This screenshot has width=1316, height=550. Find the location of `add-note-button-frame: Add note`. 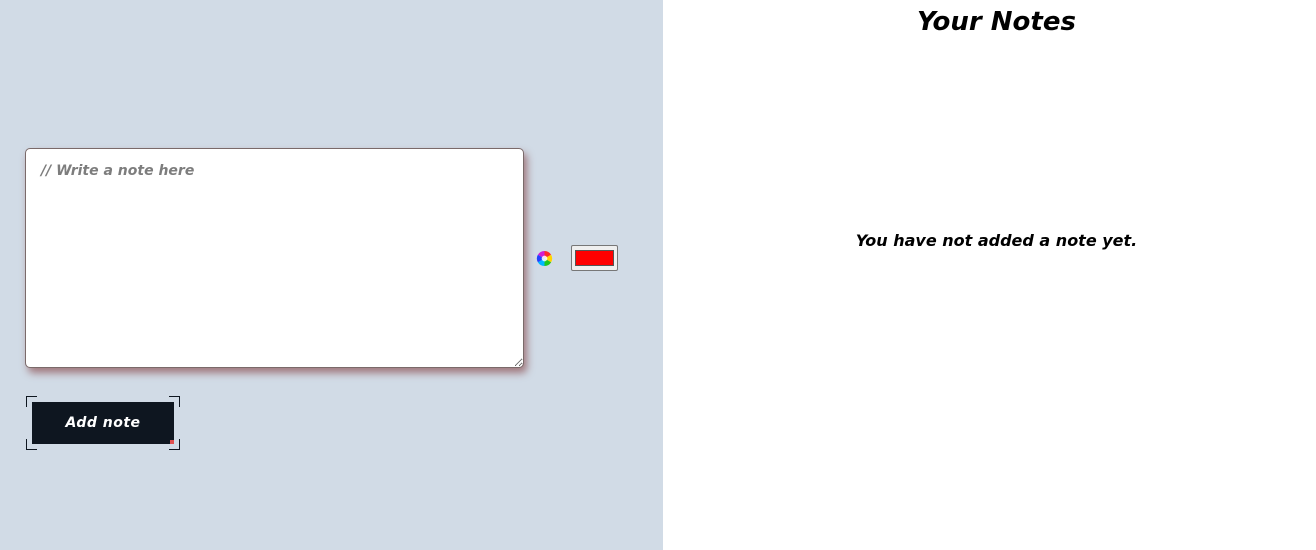

add-note-button-frame: Add note is located at coordinates (103, 423).